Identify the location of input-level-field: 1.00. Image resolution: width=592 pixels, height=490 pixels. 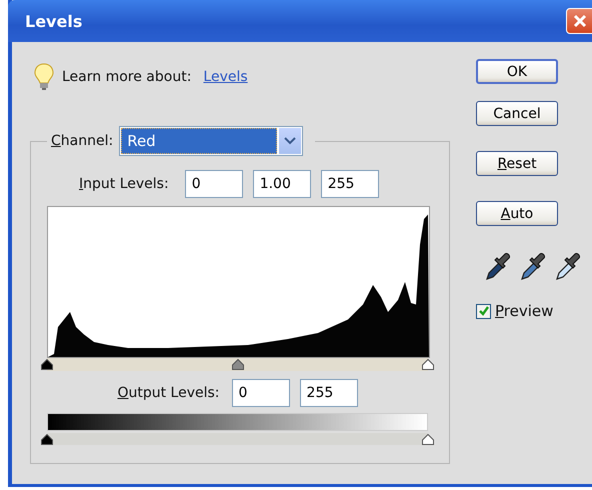
(281, 184).